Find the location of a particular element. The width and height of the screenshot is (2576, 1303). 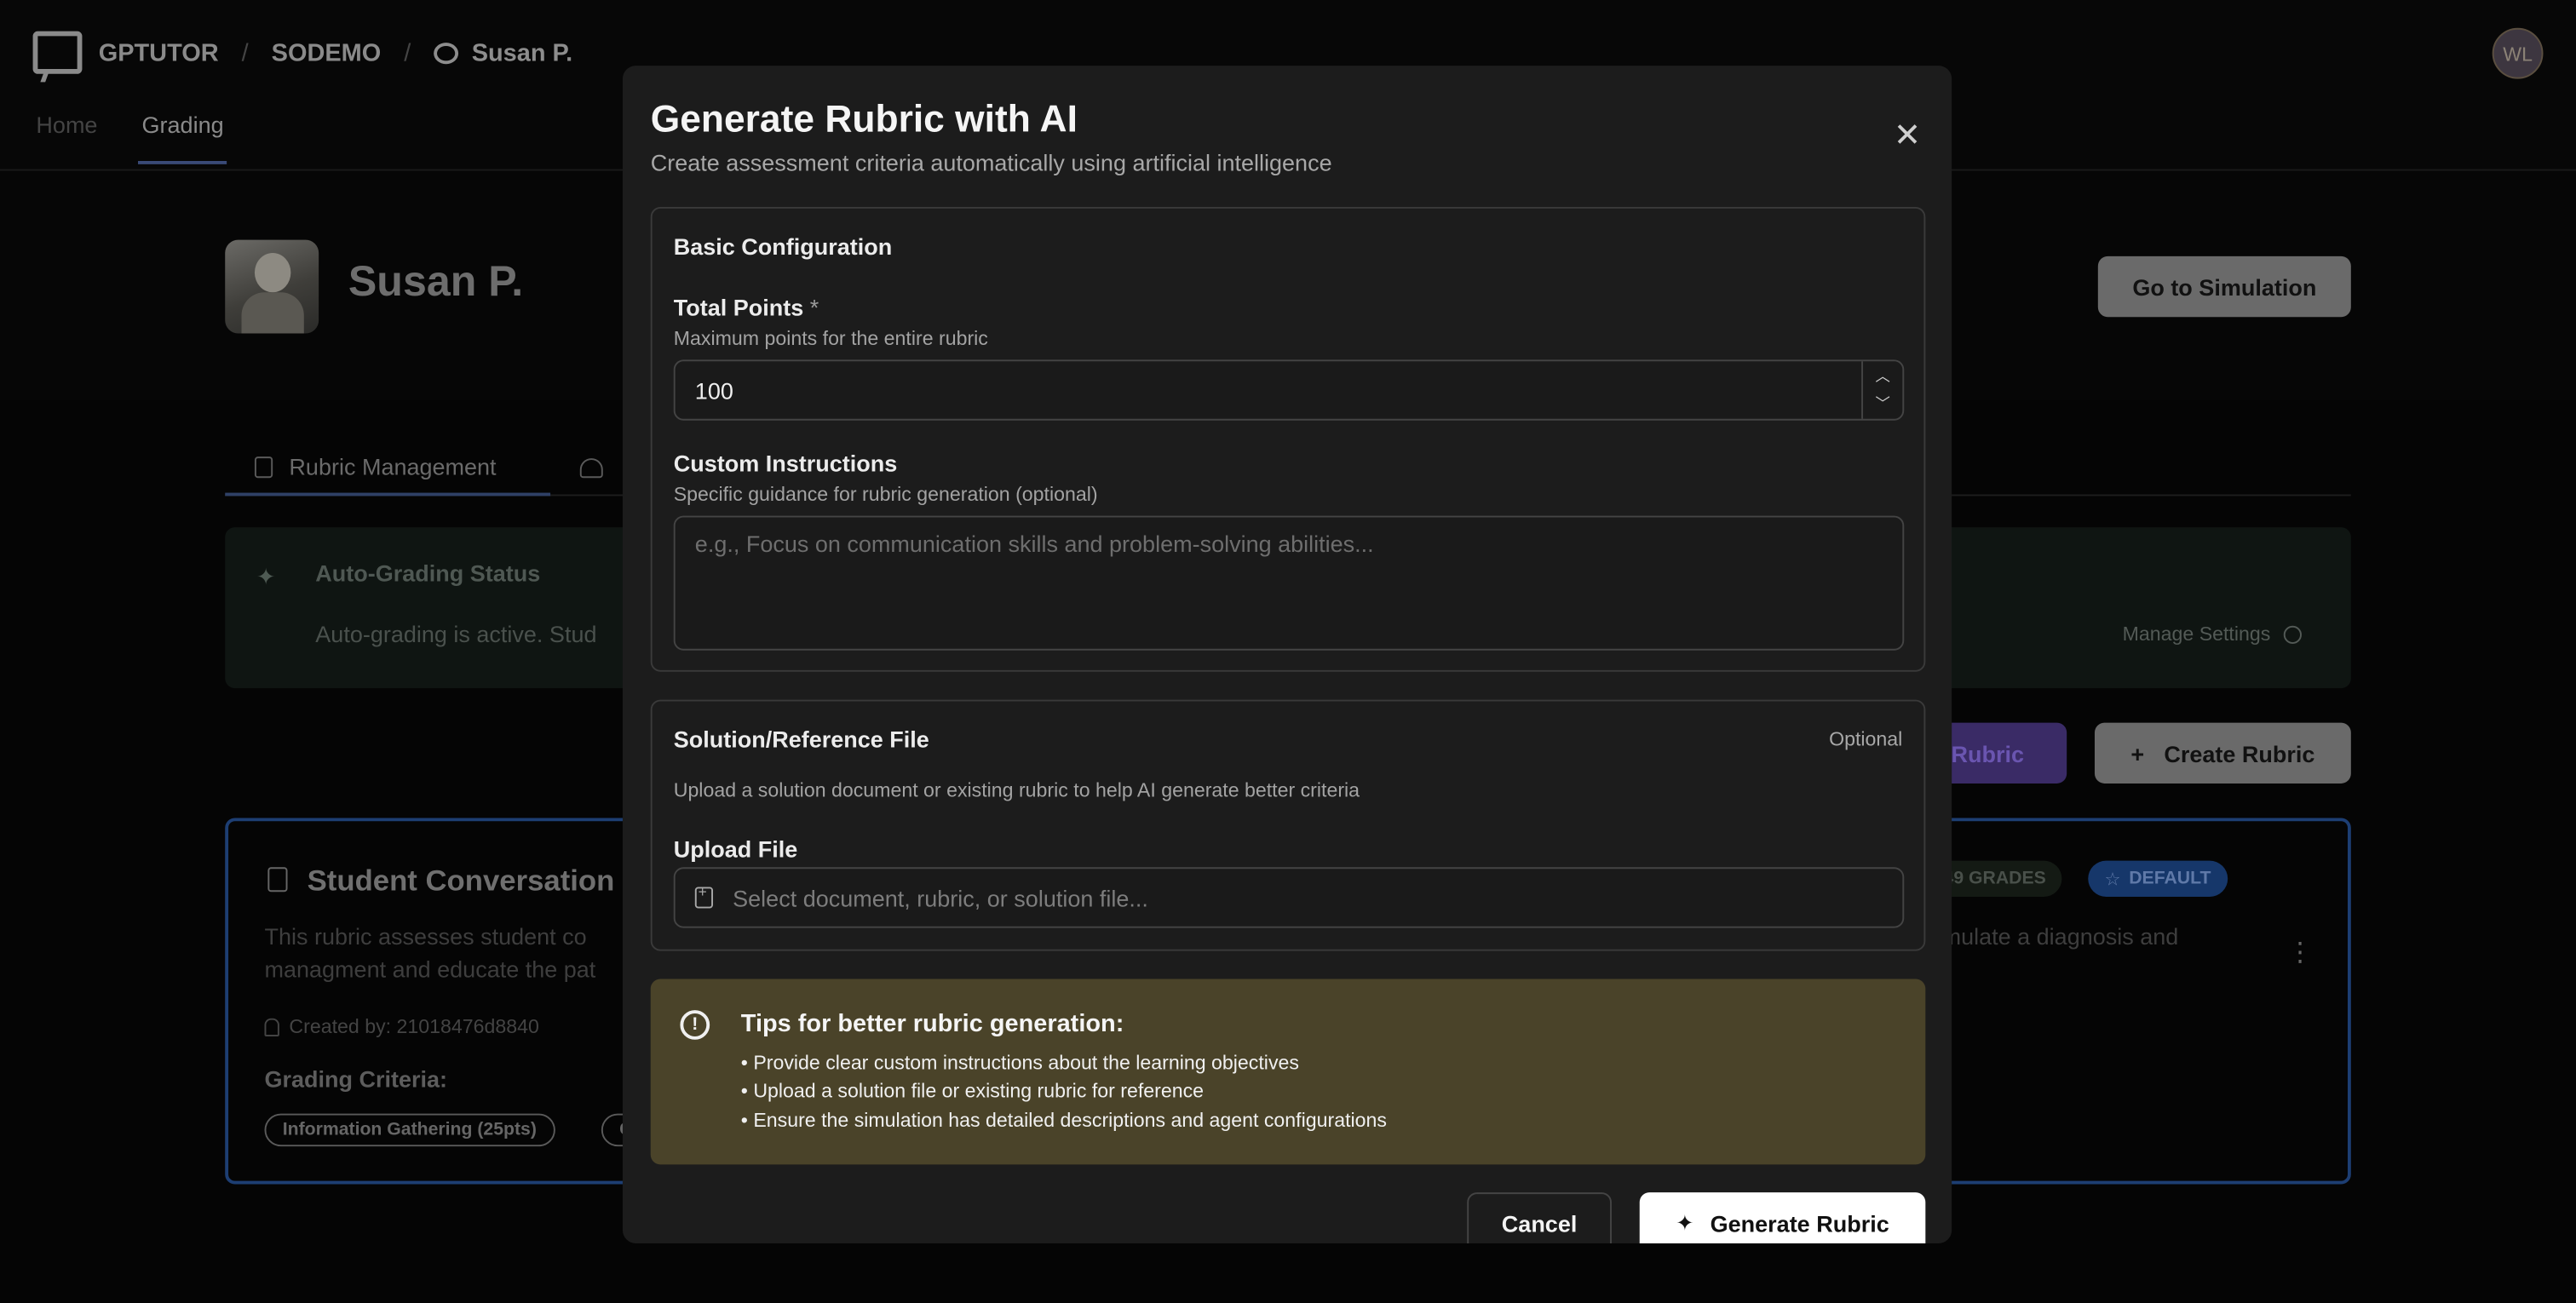

basic-configuration-title: Basic Configuration is located at coordinates (783, 246).